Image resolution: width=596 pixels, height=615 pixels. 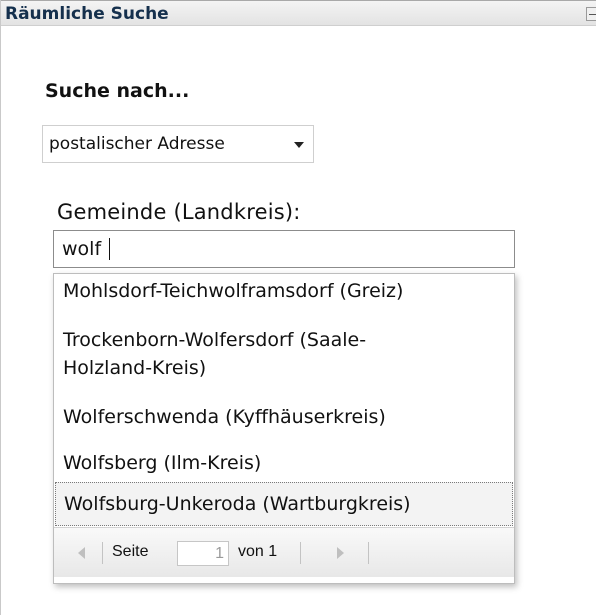 What do you see at coordinates (130, 551) in the screenshot?
I see `page-label: Seite` at bounding box center [130, 551].